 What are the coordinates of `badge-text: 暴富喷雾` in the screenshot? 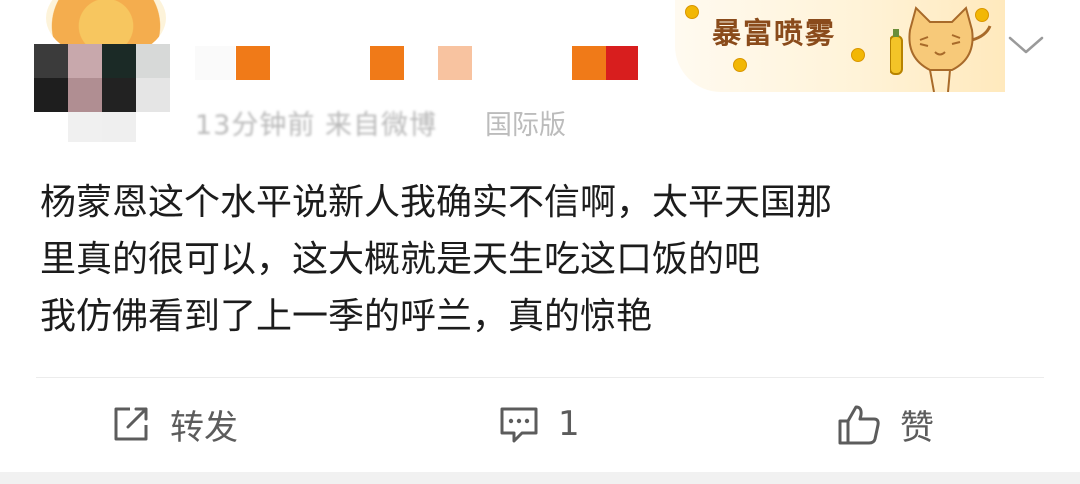 It's located at (774, 33).